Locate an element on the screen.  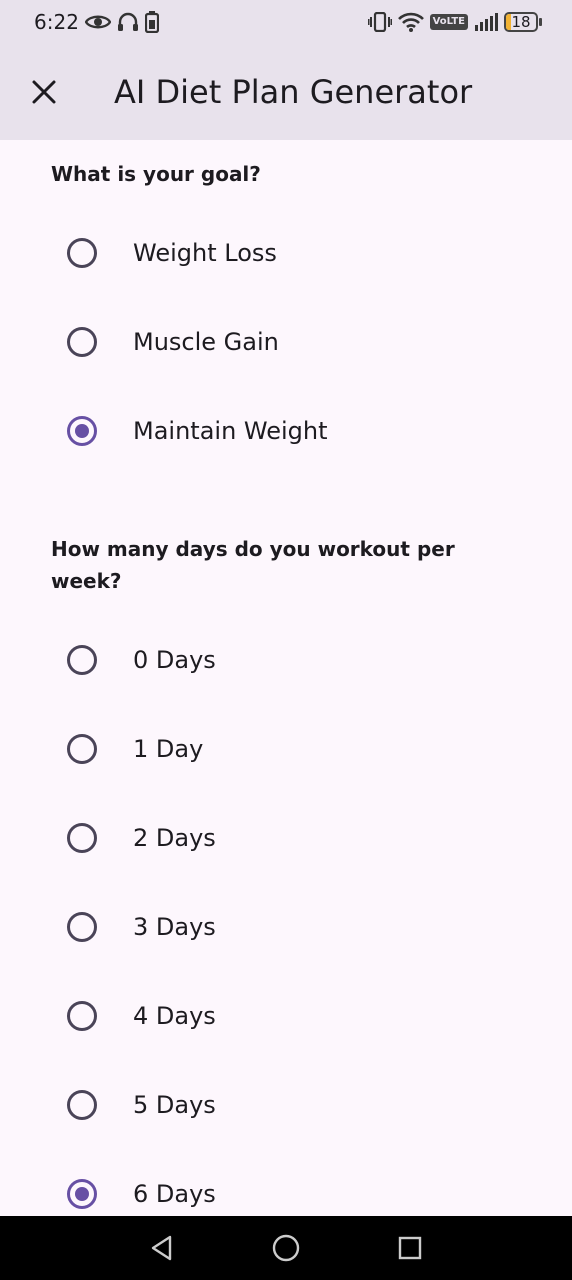
vibrate-icon is located at coordinates (379, 22).